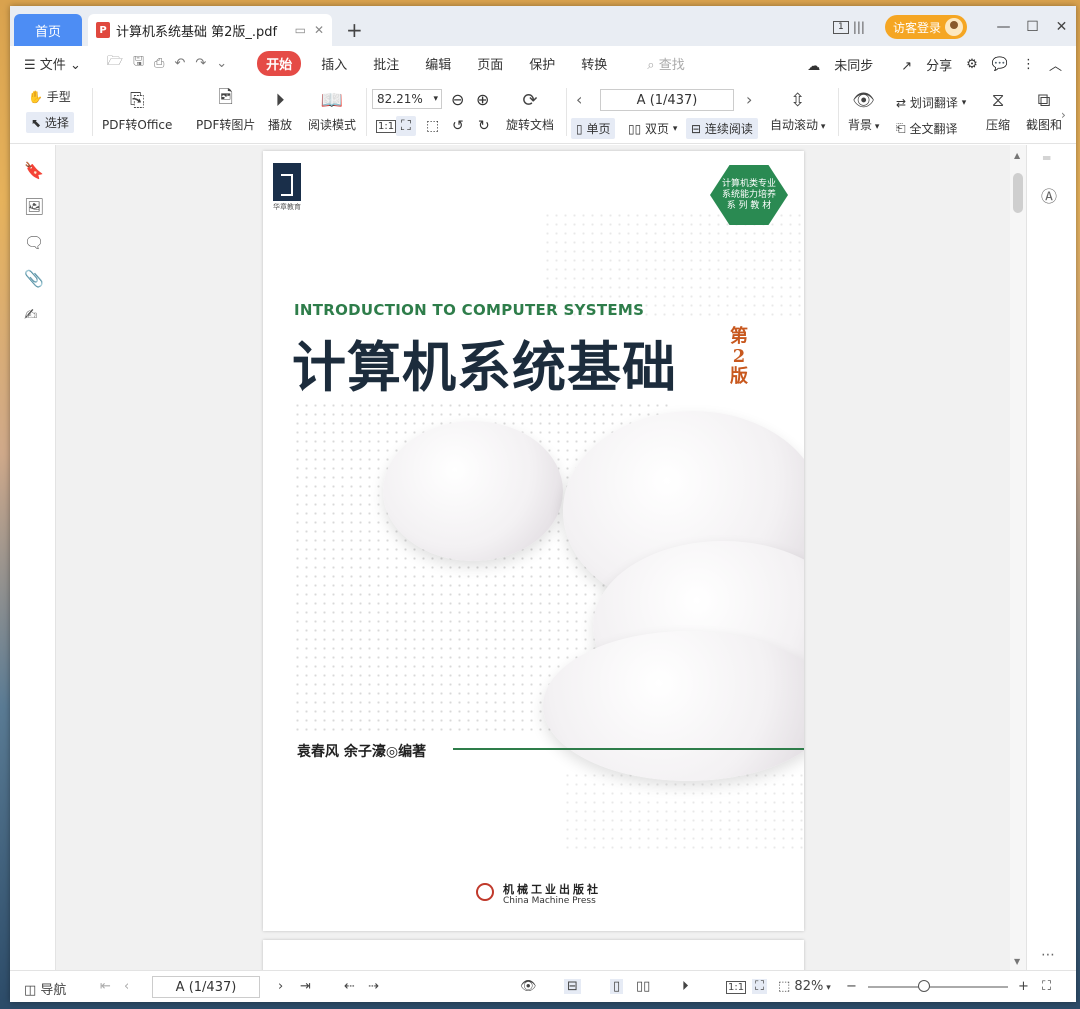  What do you see at coordinates (863, 108) in the screenshot?
I see `background-button: 👁 背景 ▾` at bounding box center [863, 108].